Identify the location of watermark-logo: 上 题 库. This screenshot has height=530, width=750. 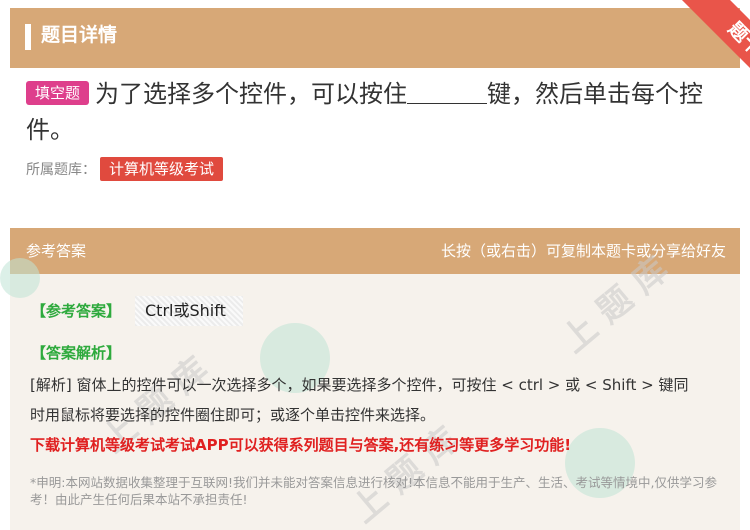
(405, 474).